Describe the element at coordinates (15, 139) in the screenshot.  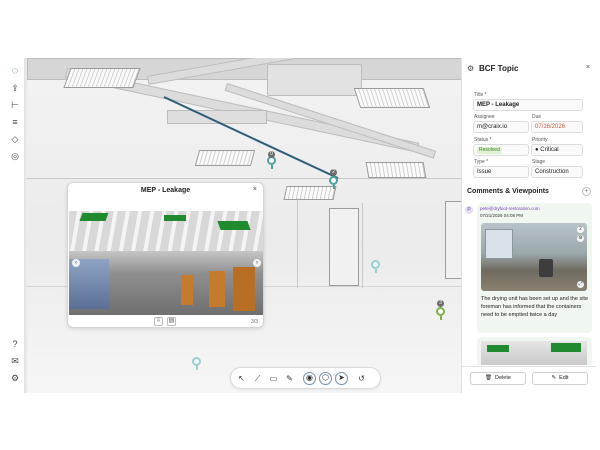
I see `shapes-icon: ◇` at that location.